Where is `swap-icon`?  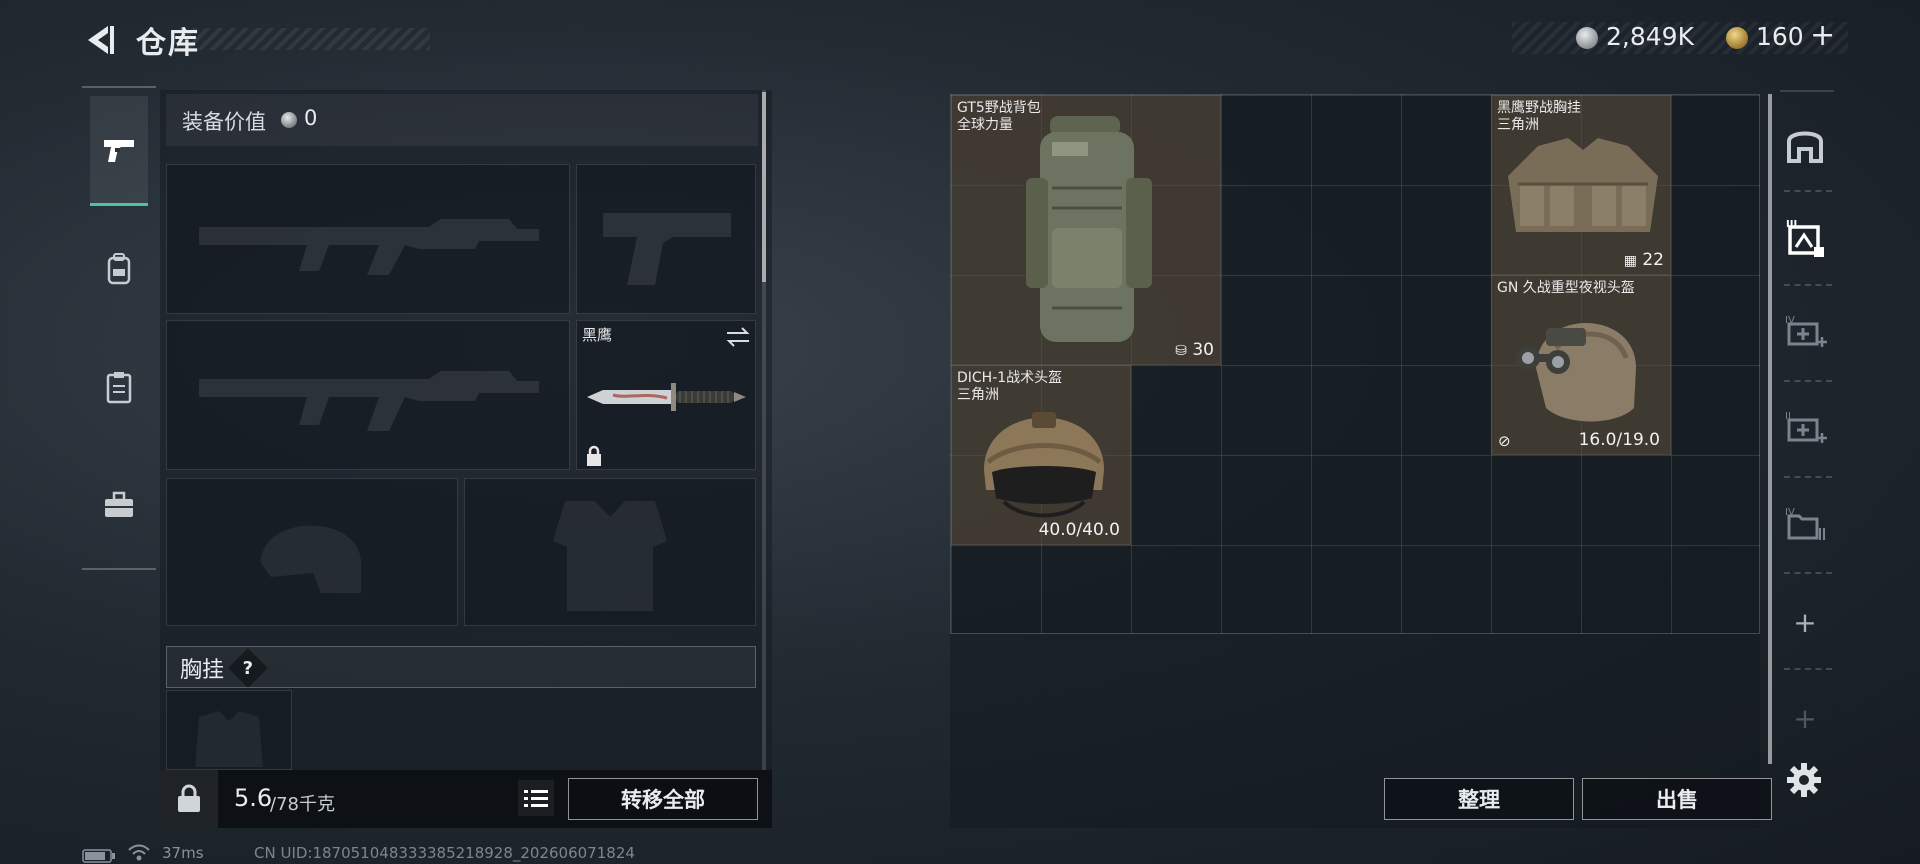 swap-icon is located at coordinates (738, 337).